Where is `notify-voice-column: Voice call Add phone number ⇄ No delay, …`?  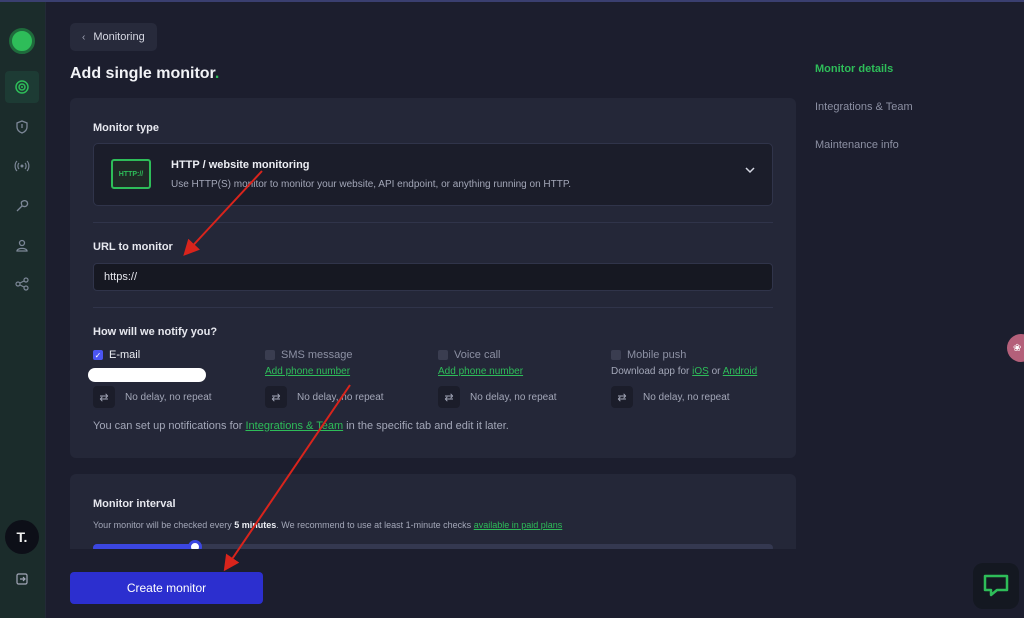
notify-voice-column: Voice call Add phone number ⇄ No delay, … is located at coordinates (518, 378).